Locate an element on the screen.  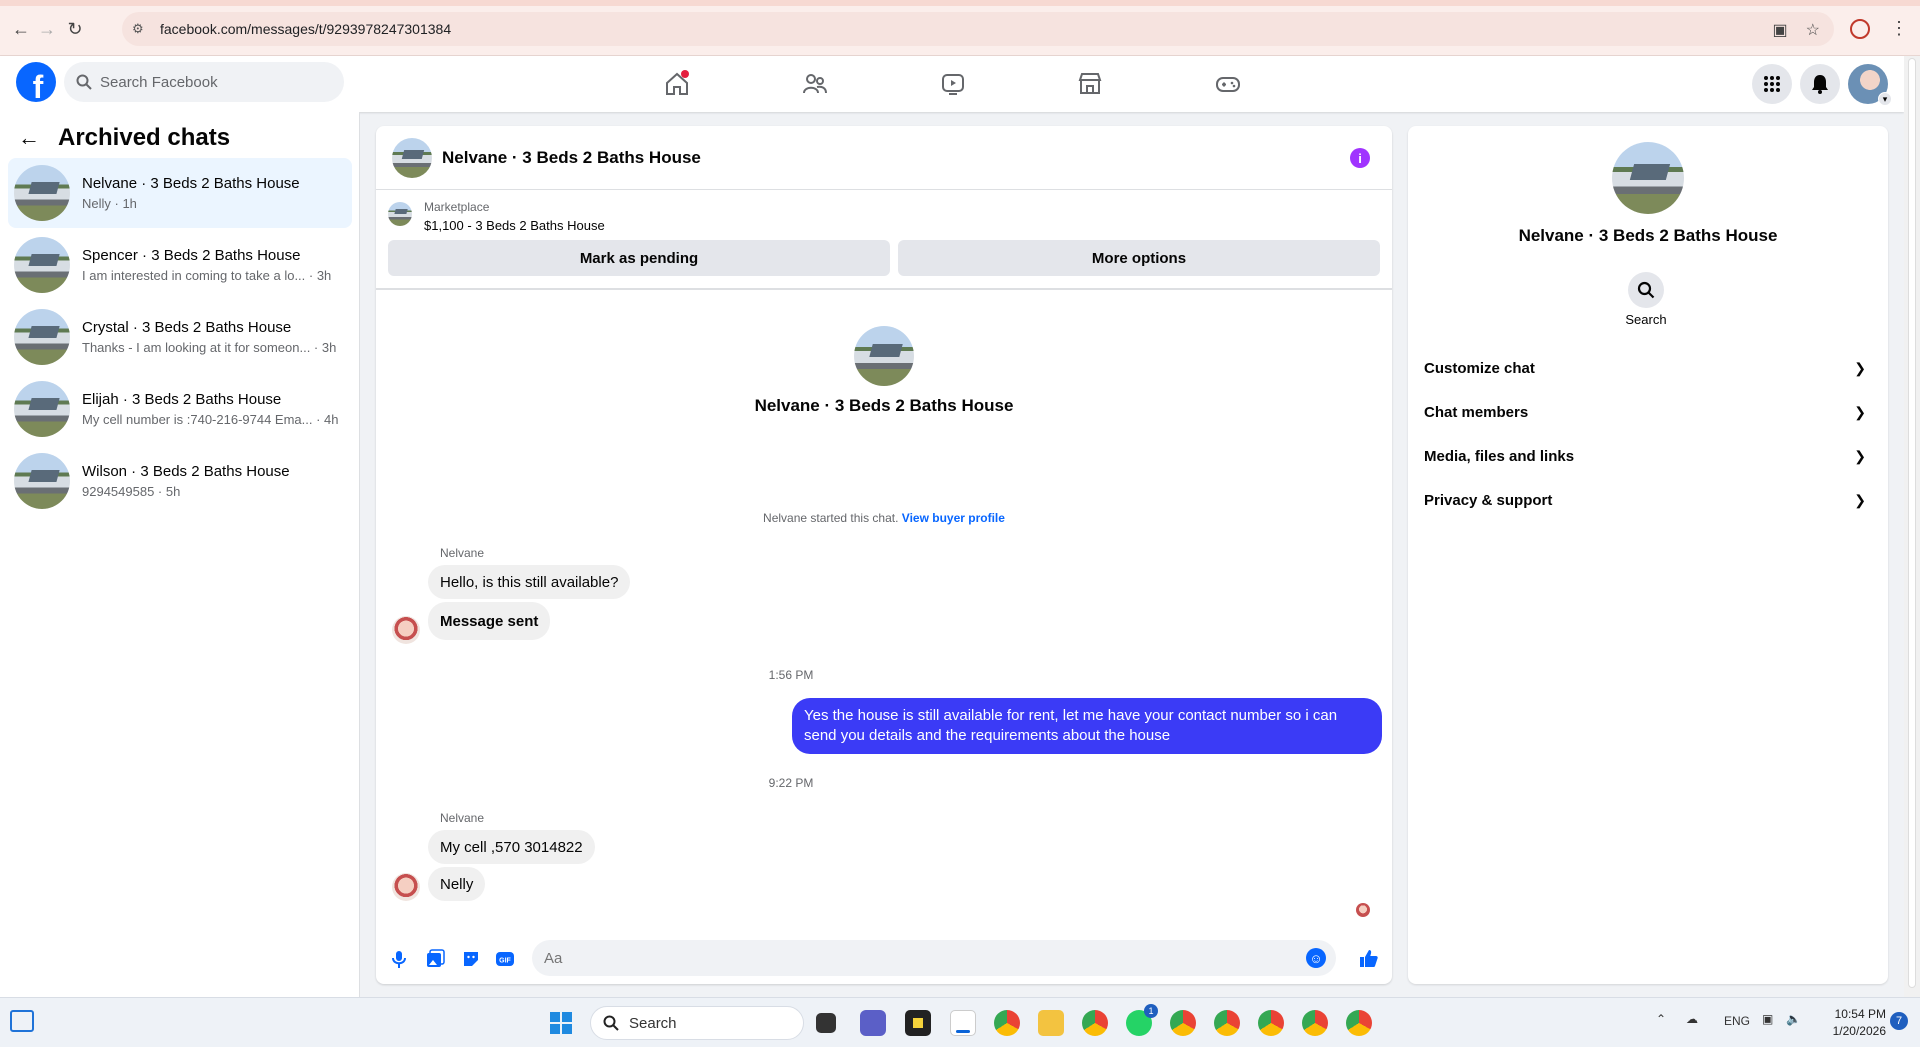
browser-profile-icon is located at coordinates (1860, 29).